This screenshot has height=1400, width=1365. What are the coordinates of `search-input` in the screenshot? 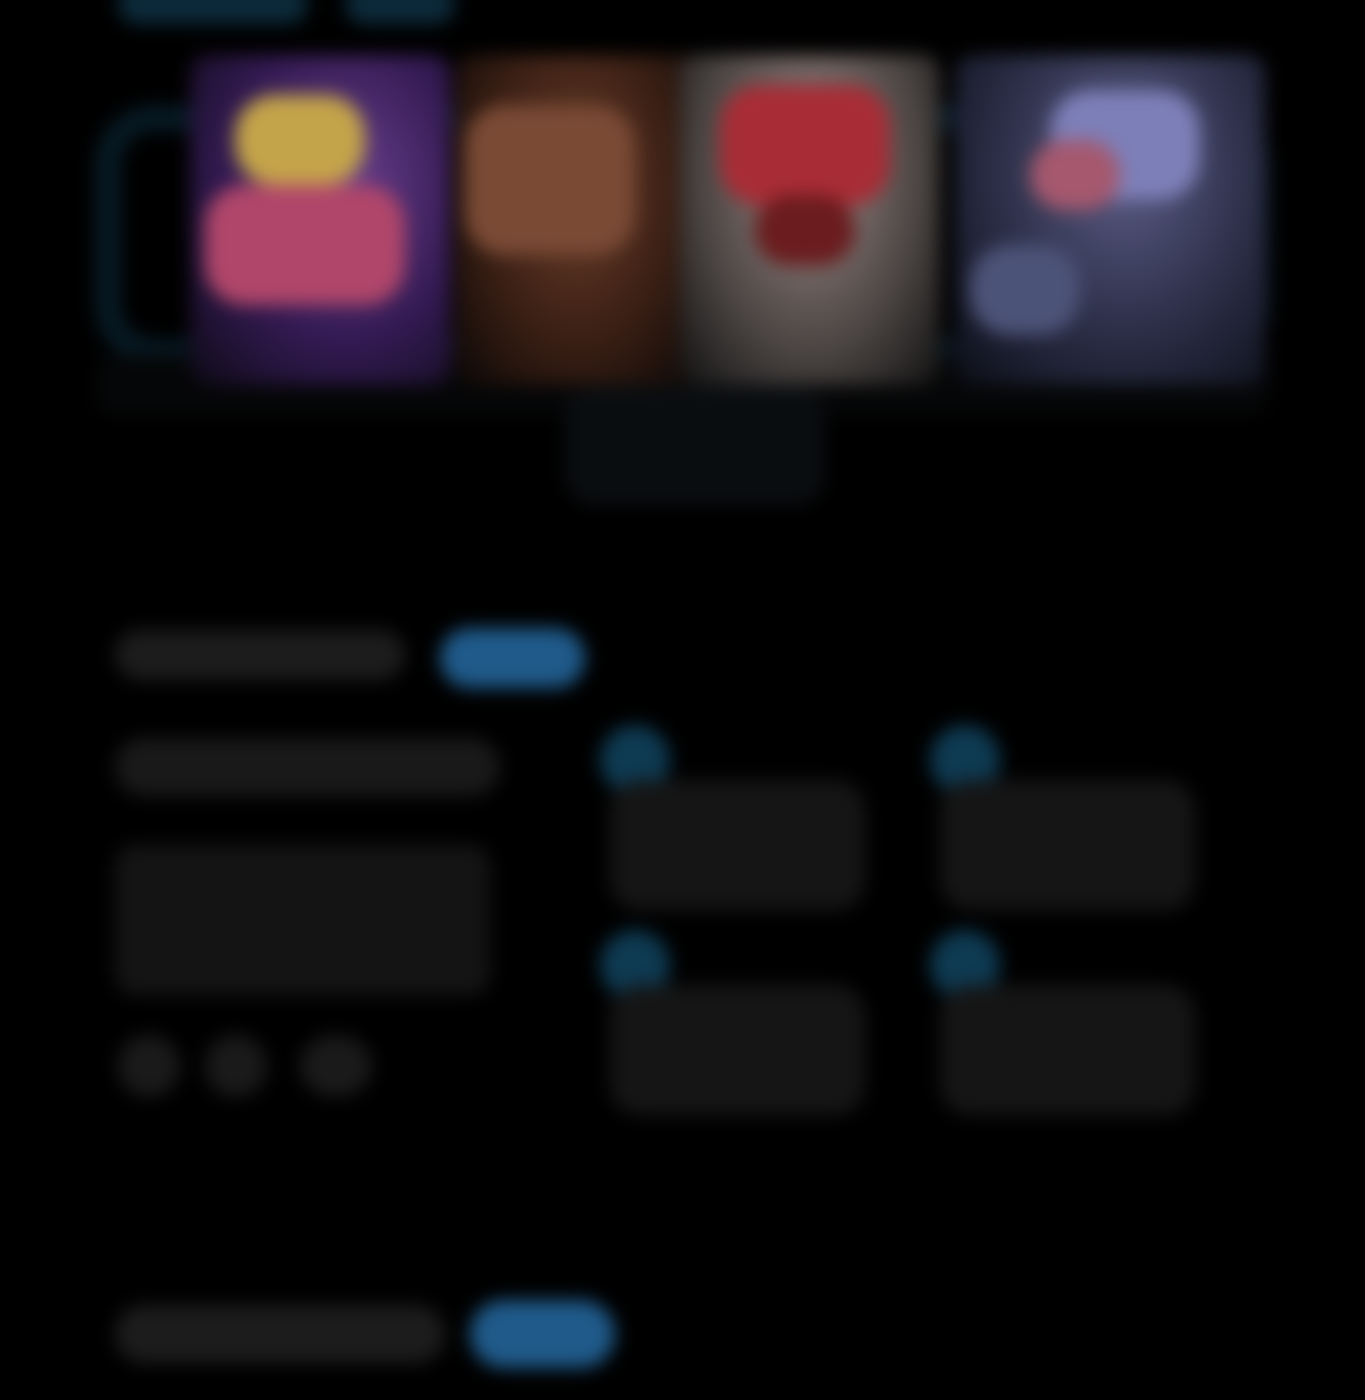 It's located at (260, 655).